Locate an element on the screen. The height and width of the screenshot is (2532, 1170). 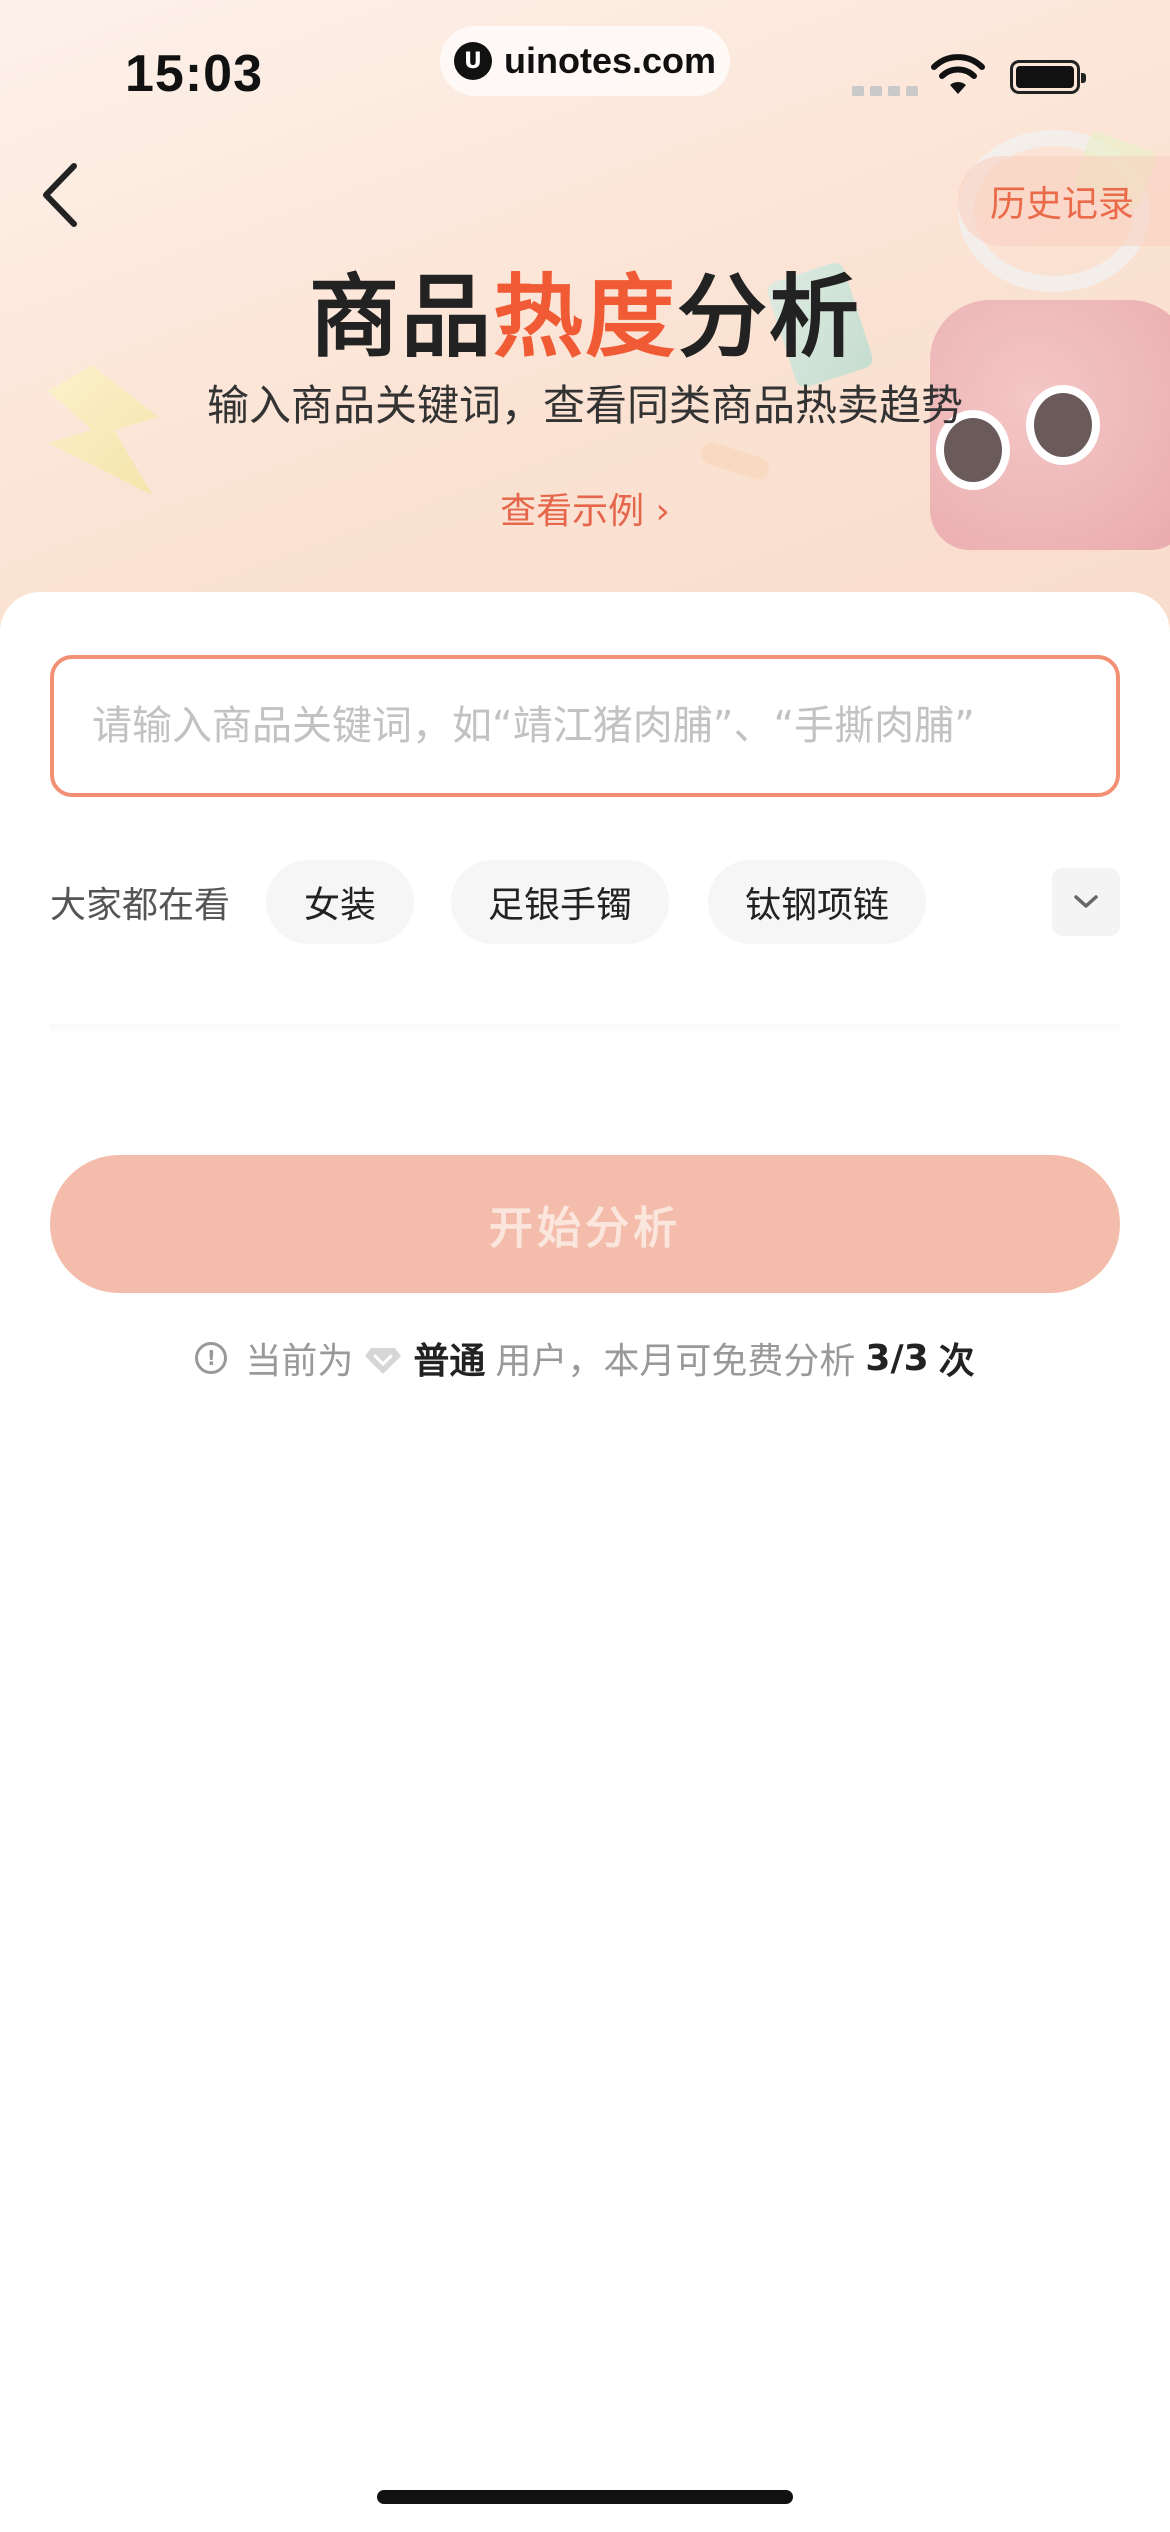
quota-middle: 用户，本月可免费分析 is located at coordinates (675, 1361).